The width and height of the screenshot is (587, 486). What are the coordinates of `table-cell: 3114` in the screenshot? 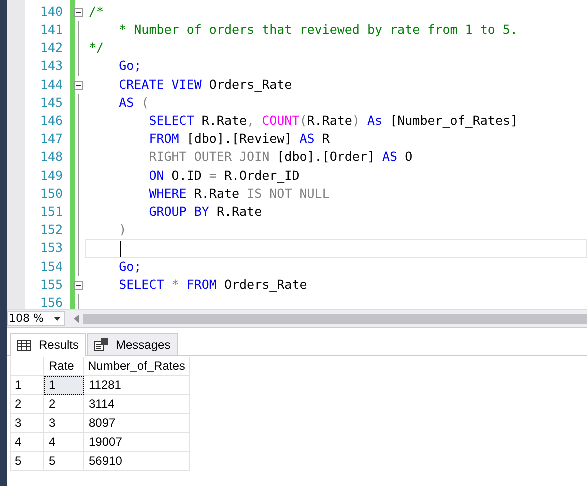 It's located at (137, 404).